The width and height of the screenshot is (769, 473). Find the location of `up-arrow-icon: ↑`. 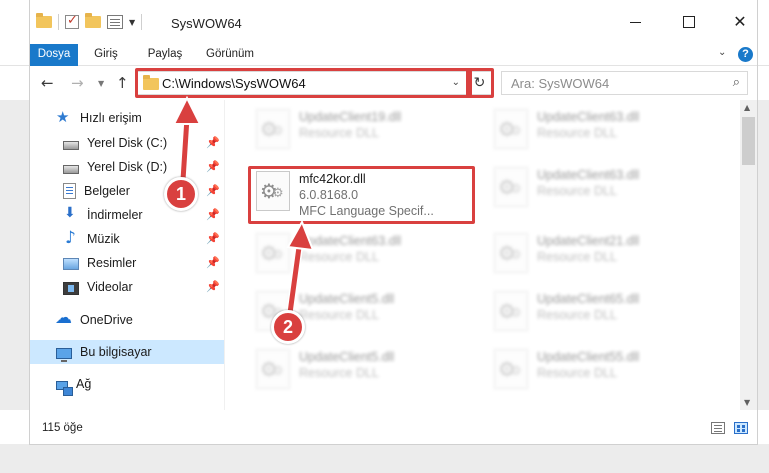

up-arrow-icon: ↑ is located at coordinates (122, 83).